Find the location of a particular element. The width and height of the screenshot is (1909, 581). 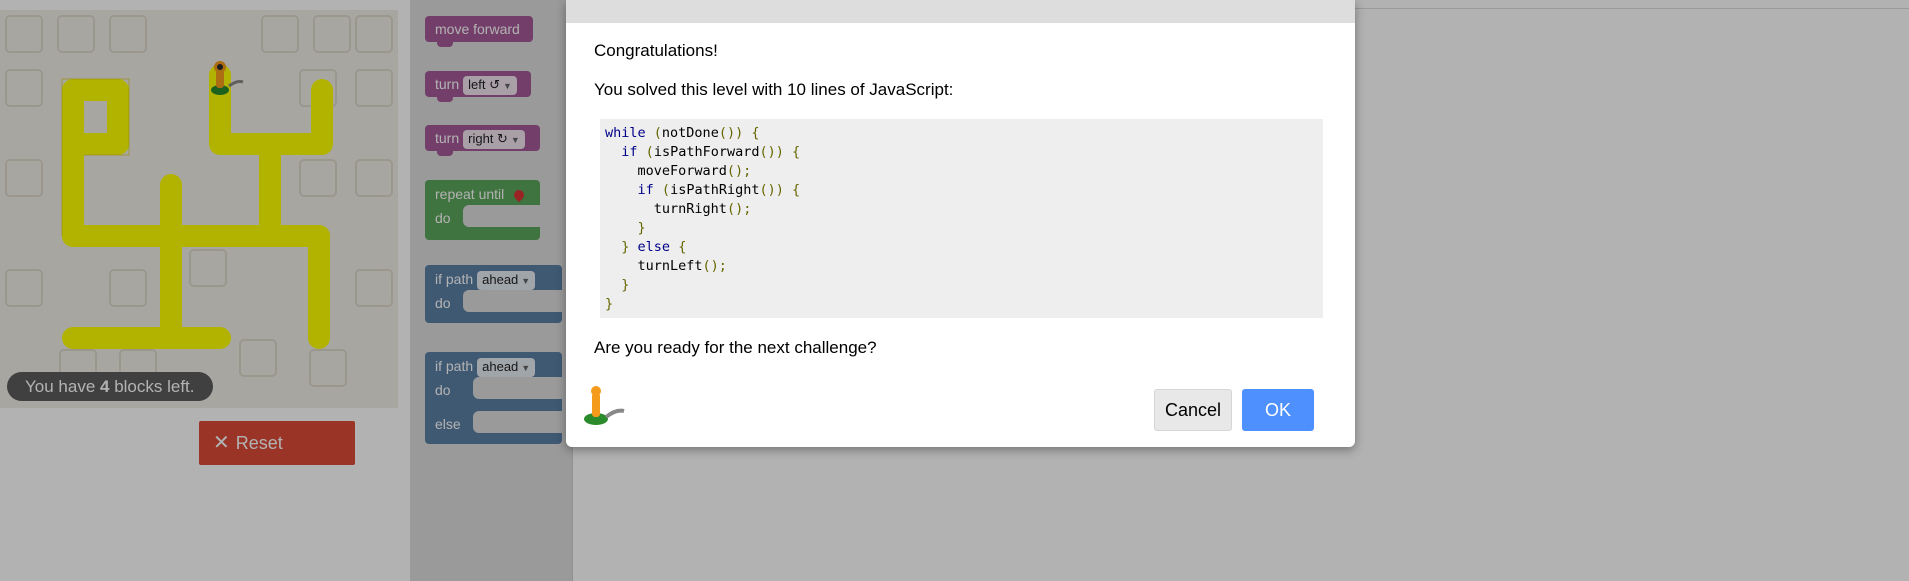

congratulations-heading: Congratulations! is located at coordinates (656, 50).